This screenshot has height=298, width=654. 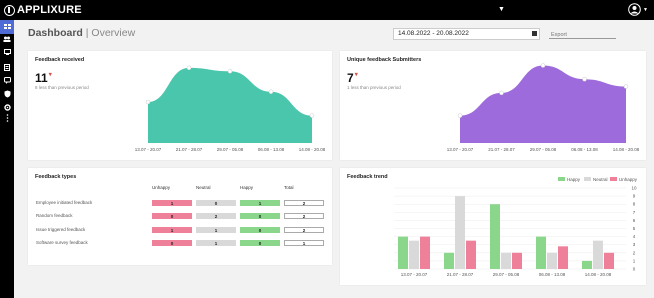 What do you see at coordinates (634, 188) in the screenshot?
I see `y-tick-label: 10` at bounding box center [634, 188].